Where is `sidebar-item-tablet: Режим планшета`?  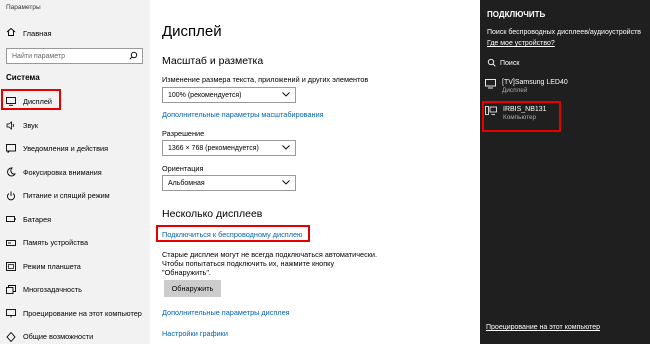 sidebar-item-tablet: Режим планшета is located at coordinates (75, 267).